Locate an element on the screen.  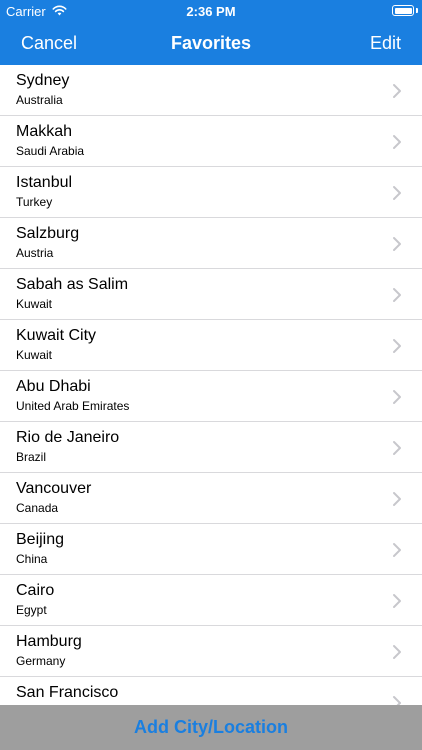
city-name: Beijing is located at coordinates (40, 539).